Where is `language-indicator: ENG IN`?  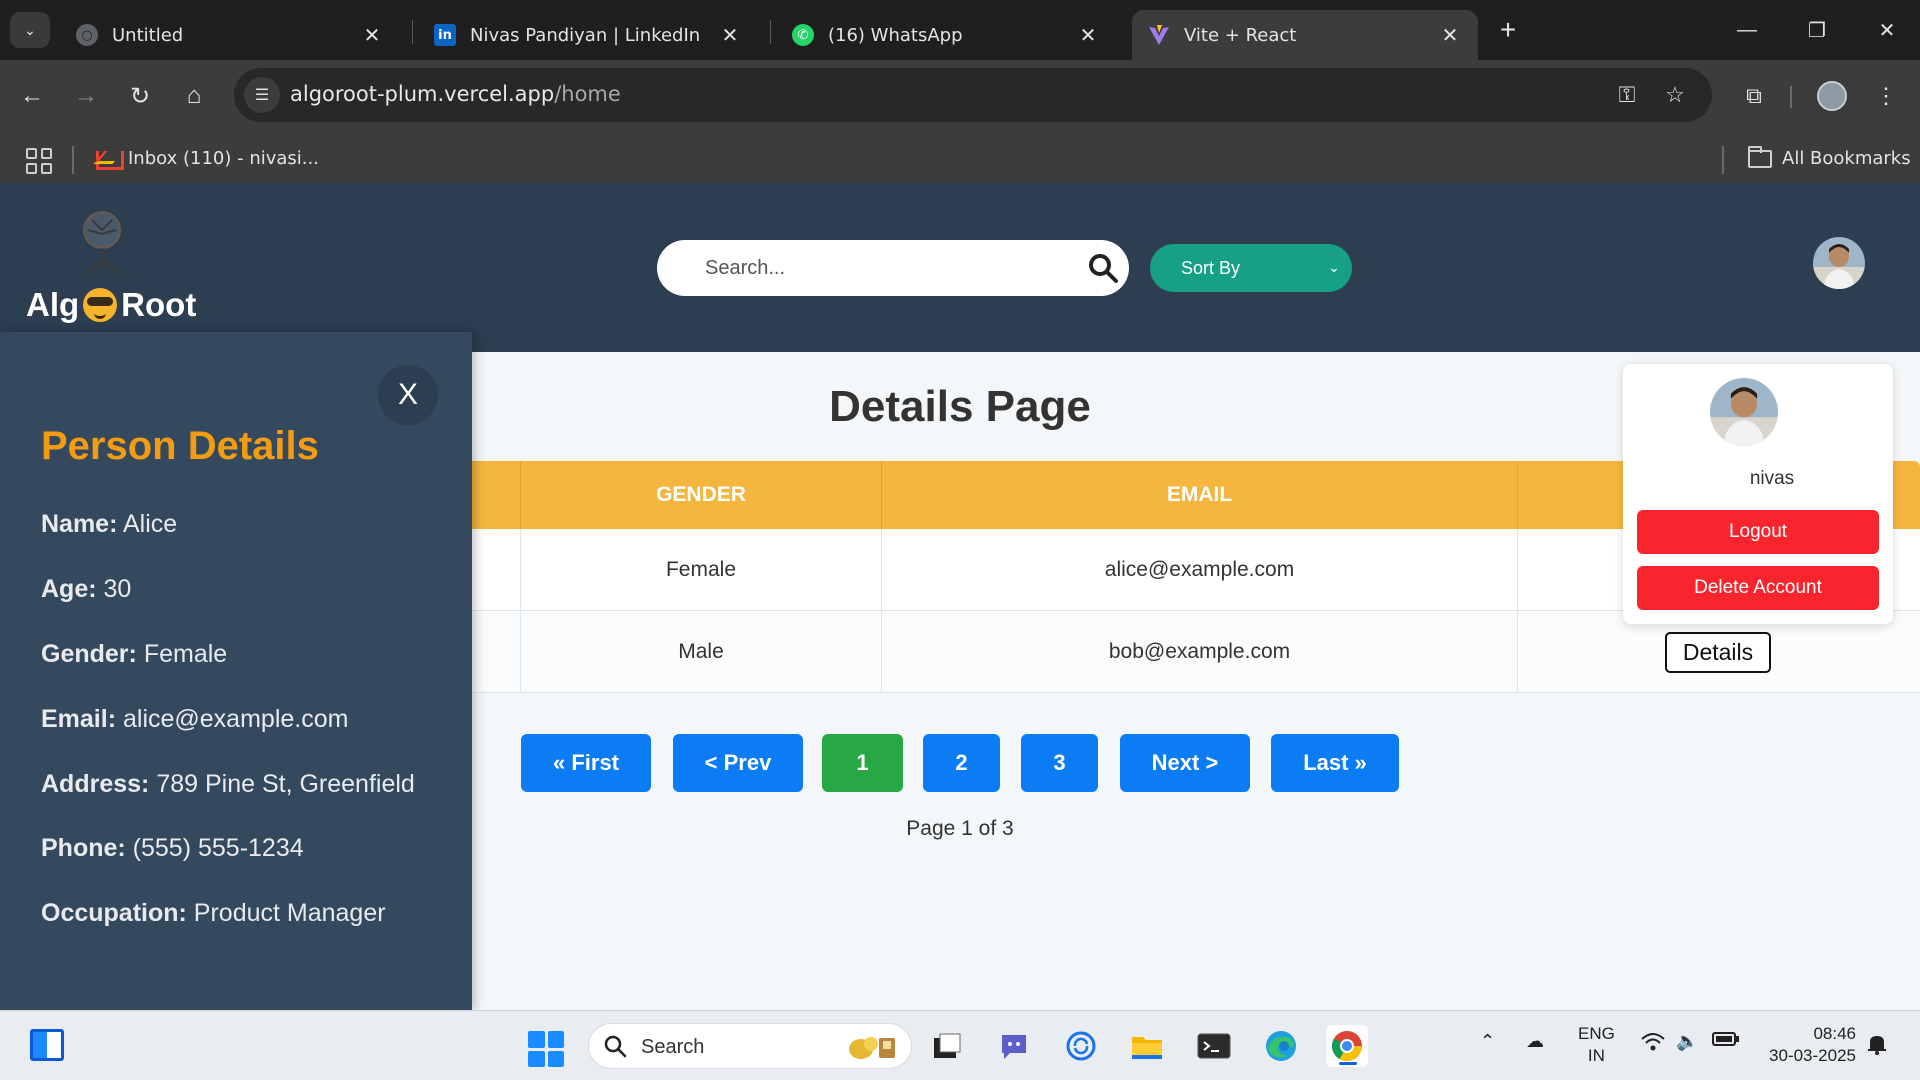 language-indicator: ENG IN is located at coordinates (1596, 1045).